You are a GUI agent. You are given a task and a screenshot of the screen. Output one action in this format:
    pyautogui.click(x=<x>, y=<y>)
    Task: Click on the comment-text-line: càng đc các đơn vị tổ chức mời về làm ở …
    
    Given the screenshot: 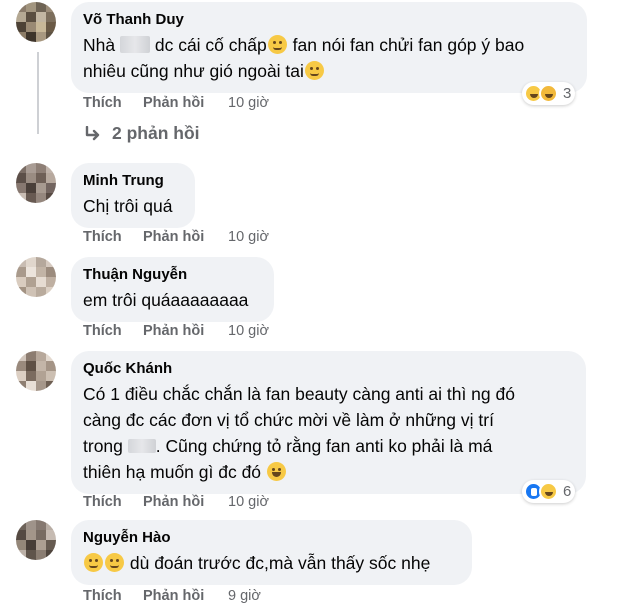 What is the action you would take?
    pyautogui.click(x=288, y=420)
    